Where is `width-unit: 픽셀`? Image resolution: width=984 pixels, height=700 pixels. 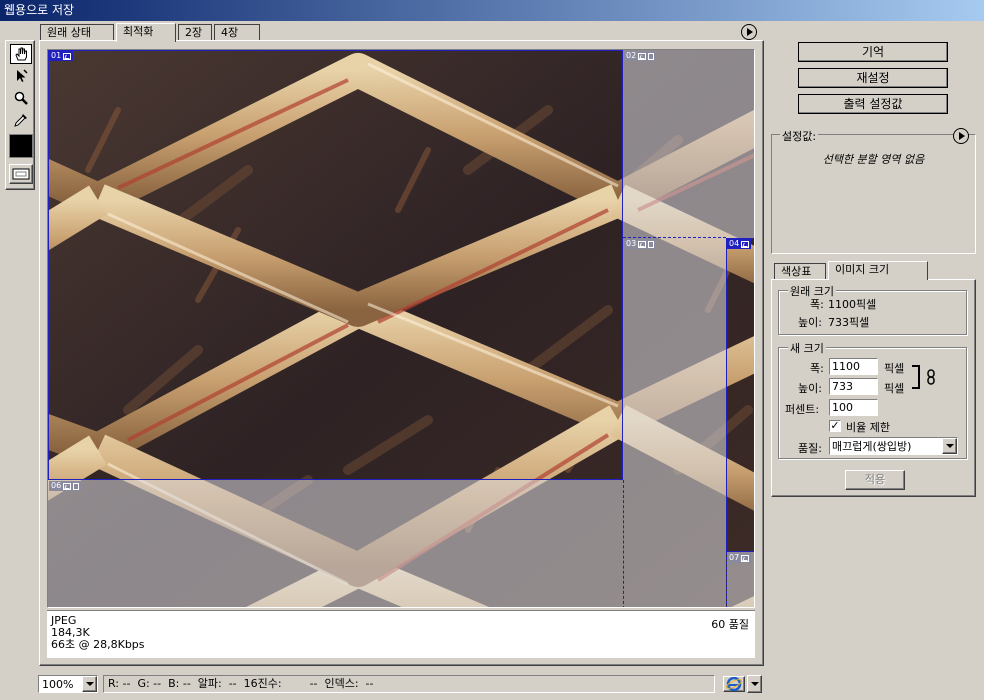
width-unit: 픽셀 is located at coordinates (894, 368).